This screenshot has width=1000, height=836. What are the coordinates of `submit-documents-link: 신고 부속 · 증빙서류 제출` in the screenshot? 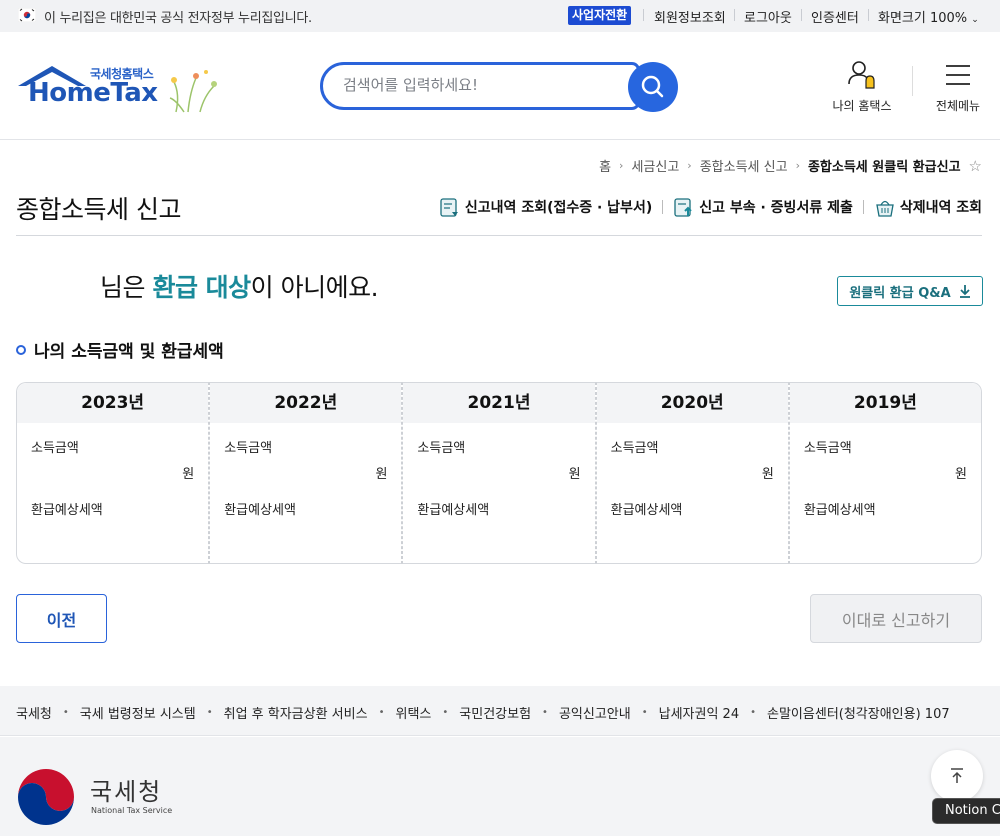 It's located at (763, 207).